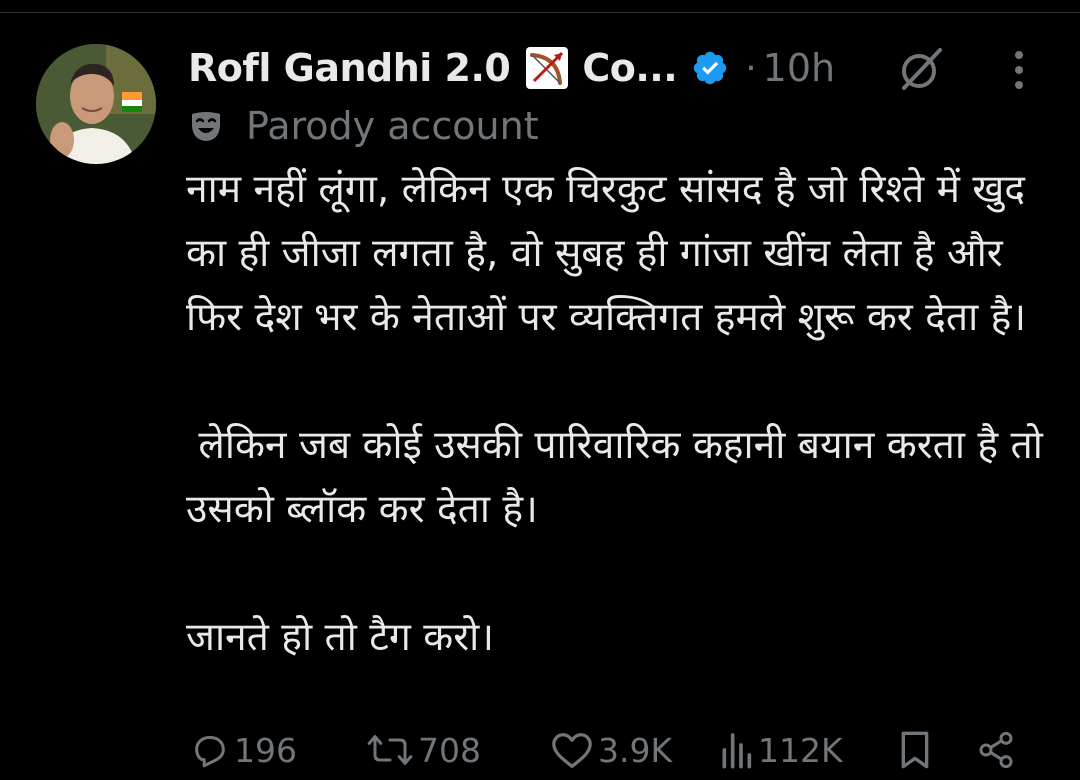 The height and width of the screenshot is (780, 1080). What do you see at coordinates (710, 68) in the screenshot?
I see `verified-badge-icon` at bounding box center [710, 68].